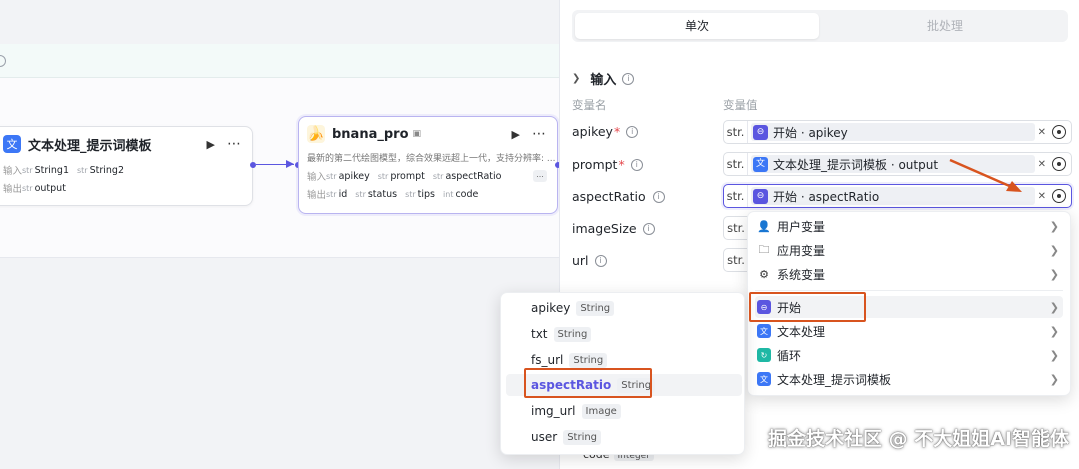 The height and width of the screenshot is (469, 1079). I want to click on banana-icon: 🍌, so click(316, 134).